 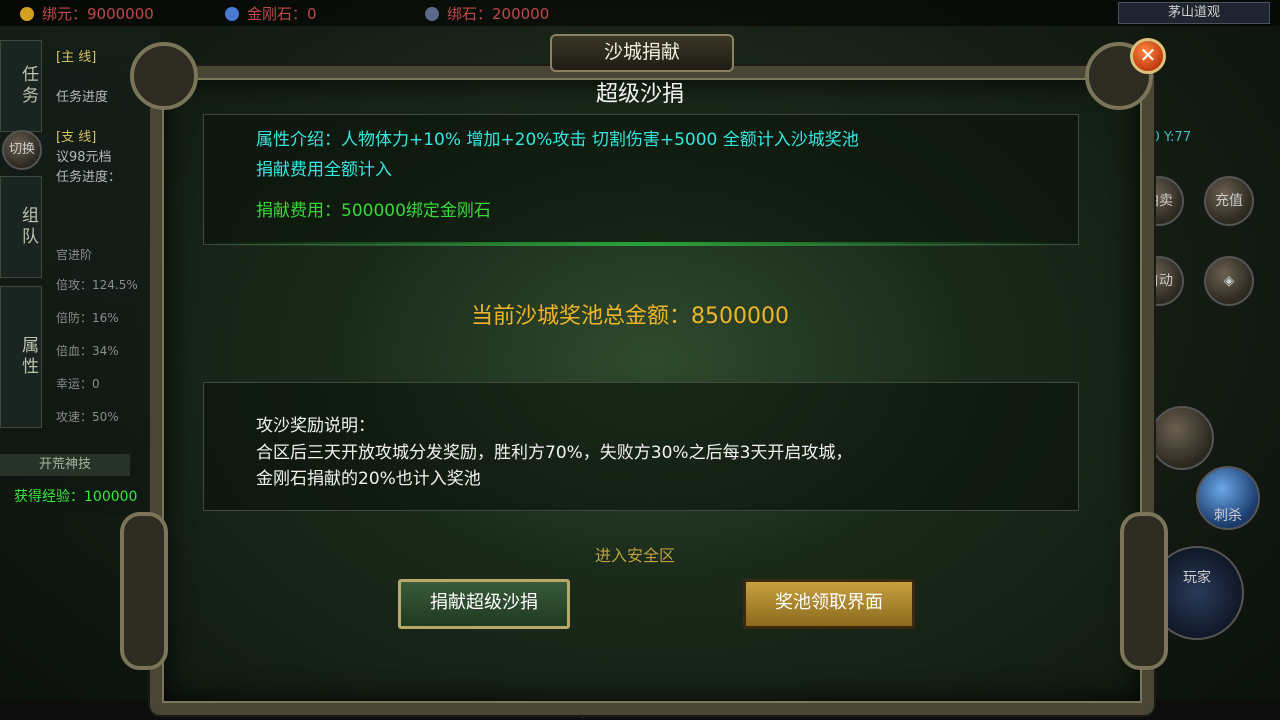 What do you see at coordinates (642, 53) in the screenshot?
I see `dialog-title: 沙城捐献` at bounding box center [642, 53].